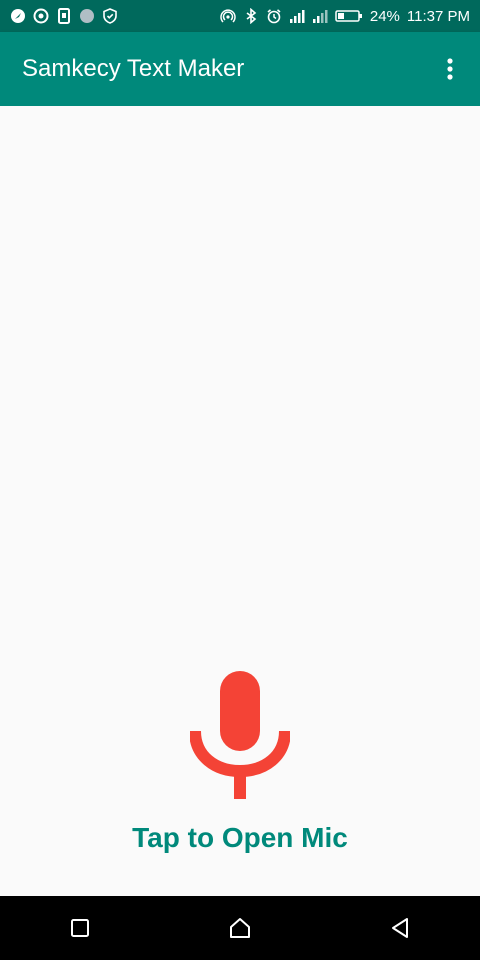  Describe the element at coordinates (349, 16) in the screenshot. I see `battery-icon` at that location.